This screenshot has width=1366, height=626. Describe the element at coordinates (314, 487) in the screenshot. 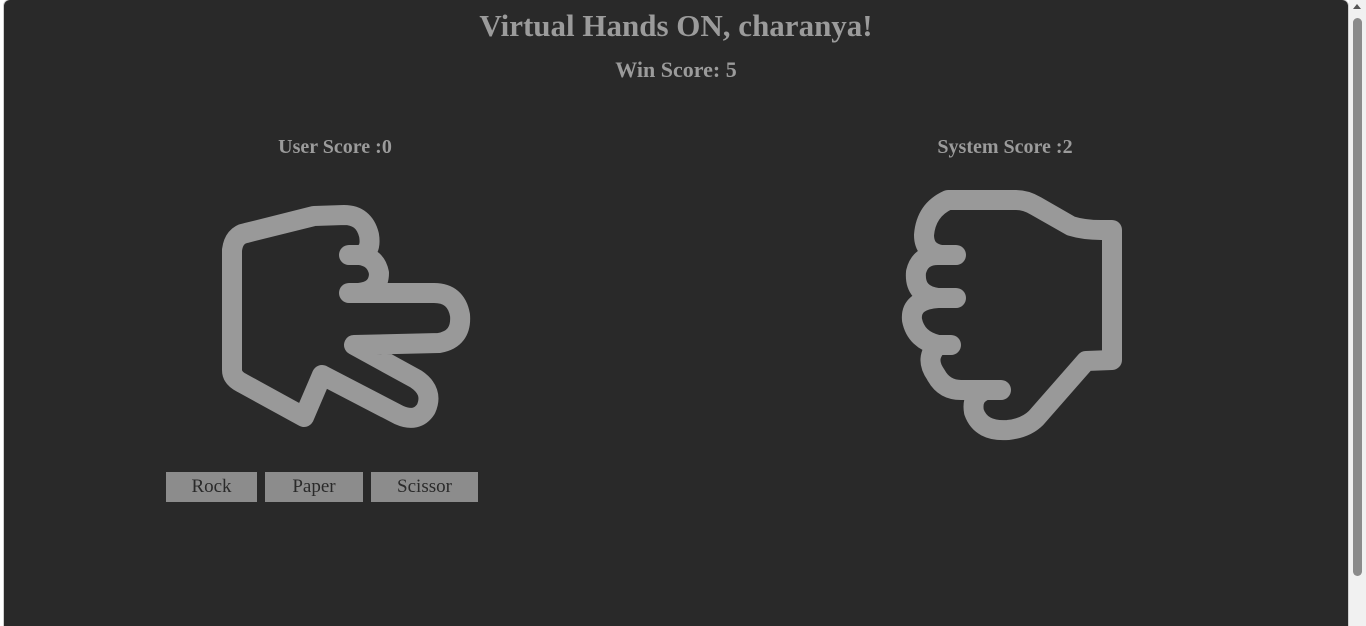

I see `paper-button: Paper` at that location.